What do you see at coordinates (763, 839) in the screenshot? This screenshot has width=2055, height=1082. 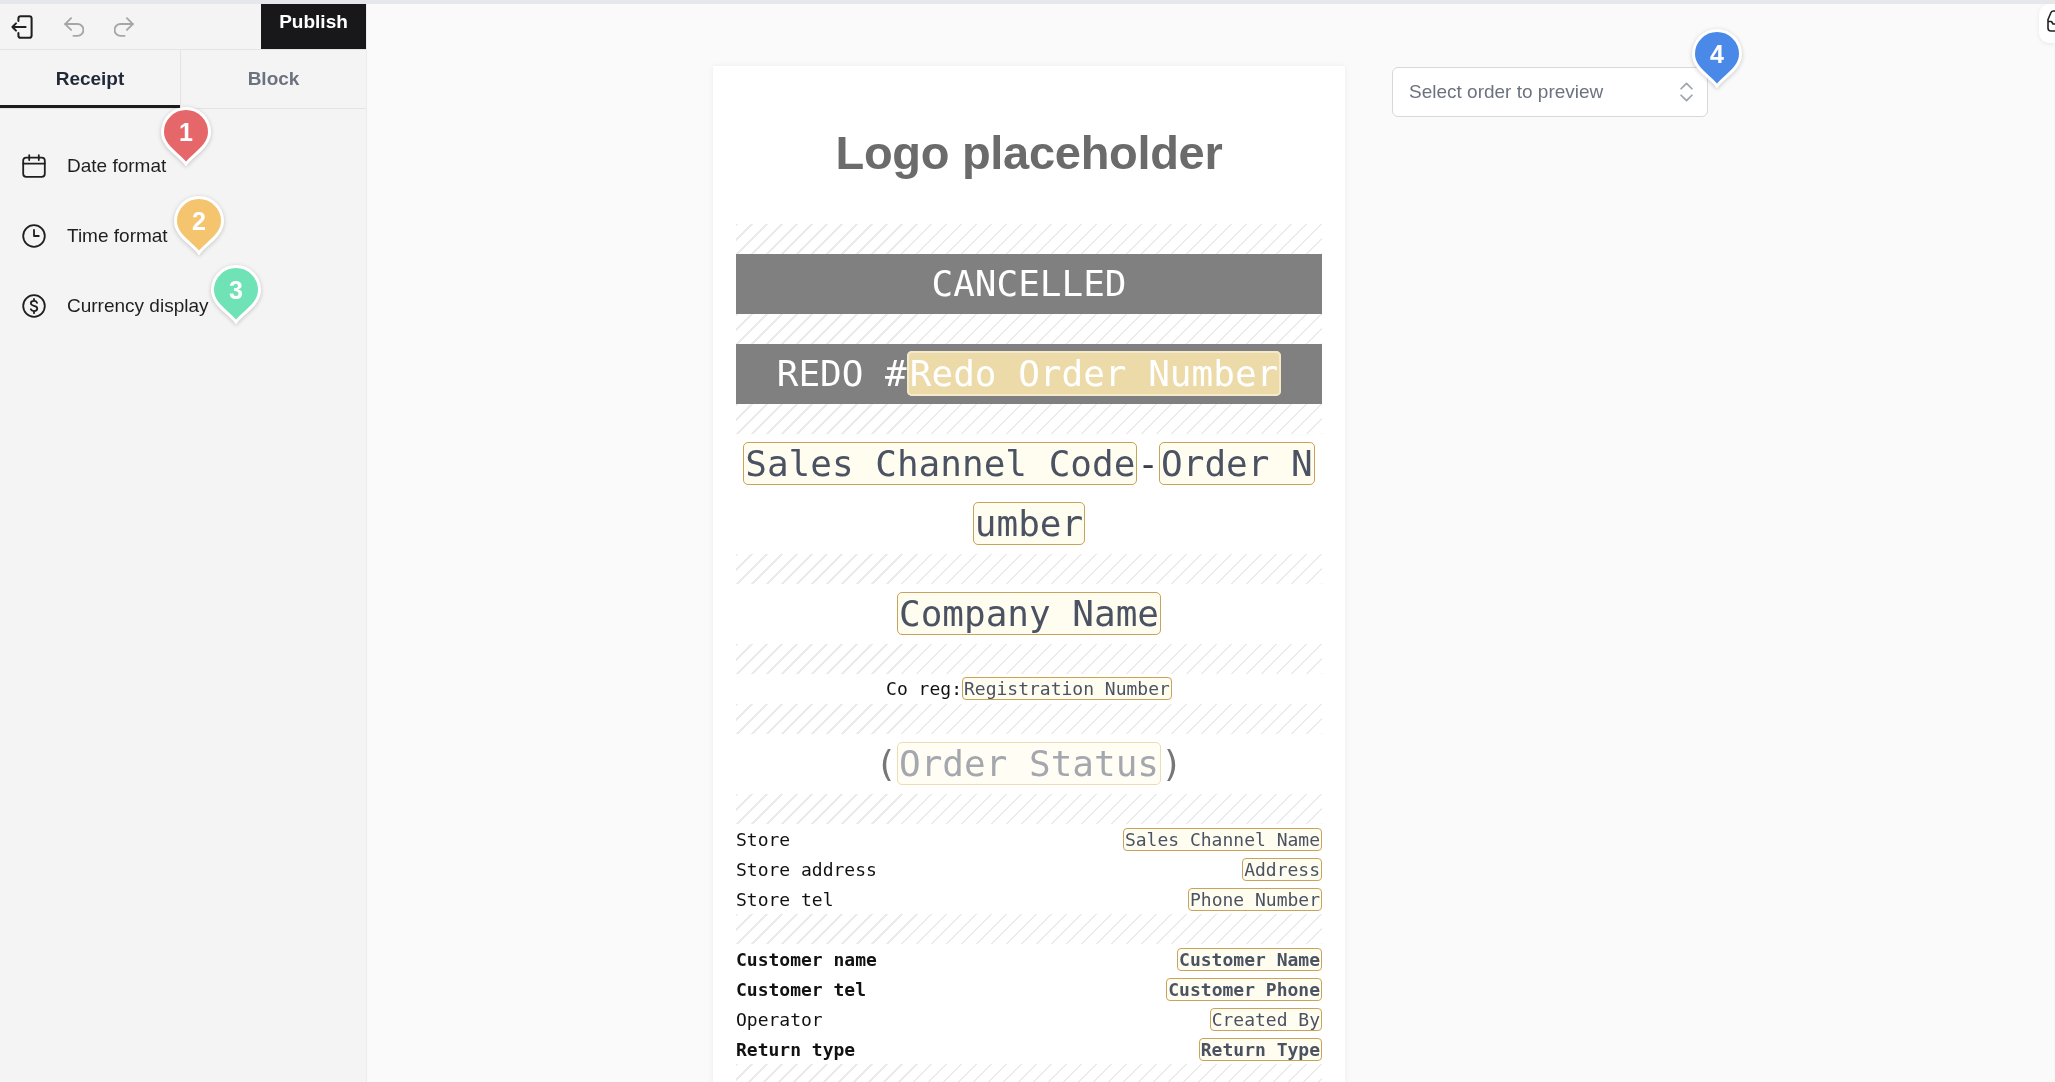 I see `row-label: Store` at bounding box center [763, 839].